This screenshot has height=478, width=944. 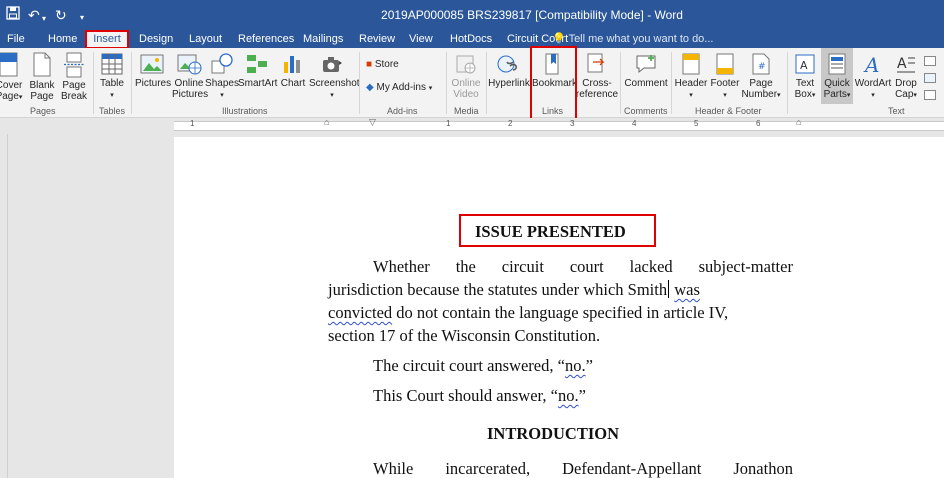 What do you see at coordinates (634, 123) in the screenshot?
I see `ruler-number: 4` at bounding box center [634, 123].